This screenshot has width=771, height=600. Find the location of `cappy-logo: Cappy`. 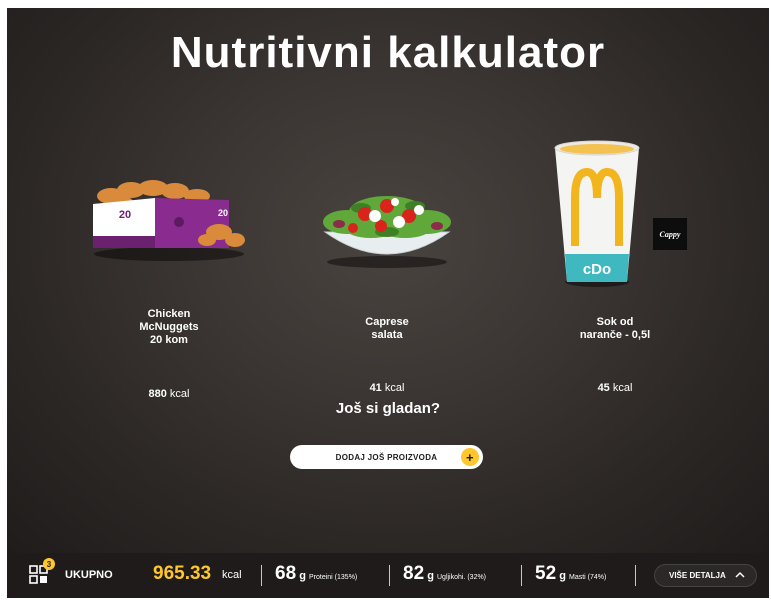

cappy-logo: Cappy is located at coordinates (670, 234).